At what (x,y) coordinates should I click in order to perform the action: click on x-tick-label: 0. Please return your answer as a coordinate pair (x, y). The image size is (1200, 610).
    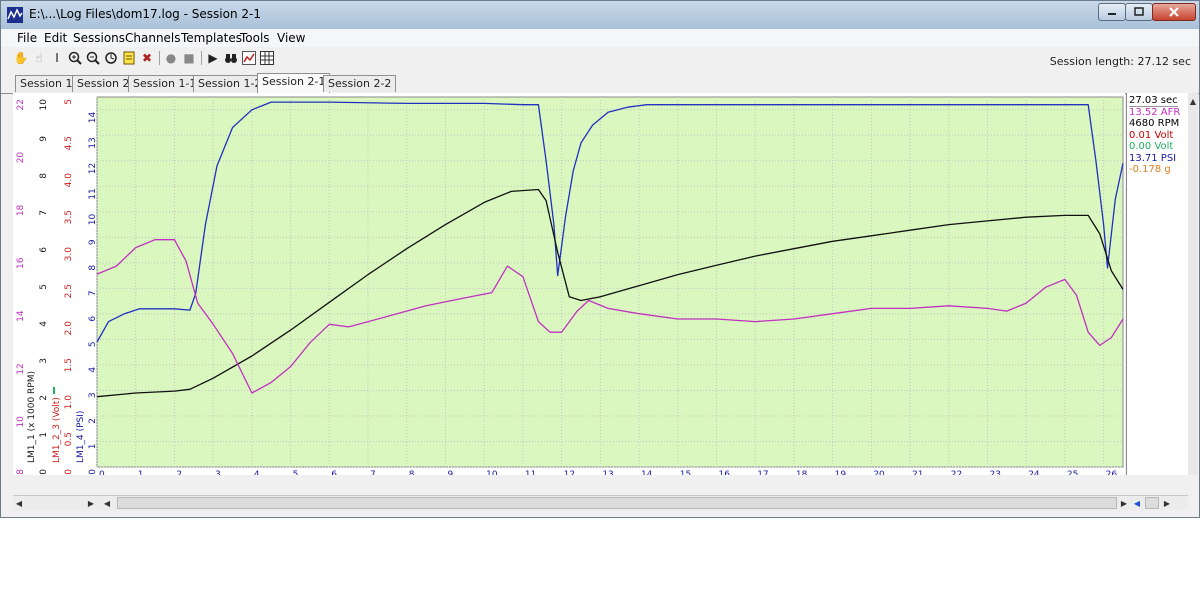
    Looking at the image, I should click on (102, 472).